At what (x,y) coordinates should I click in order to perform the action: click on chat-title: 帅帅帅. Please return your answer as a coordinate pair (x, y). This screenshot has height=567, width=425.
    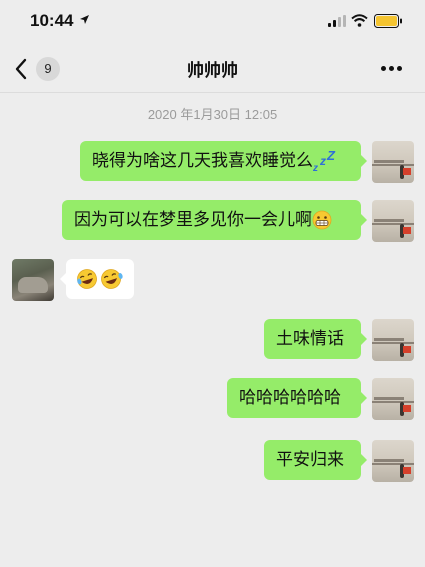
    Looking at the image, I should click on (212, 71).